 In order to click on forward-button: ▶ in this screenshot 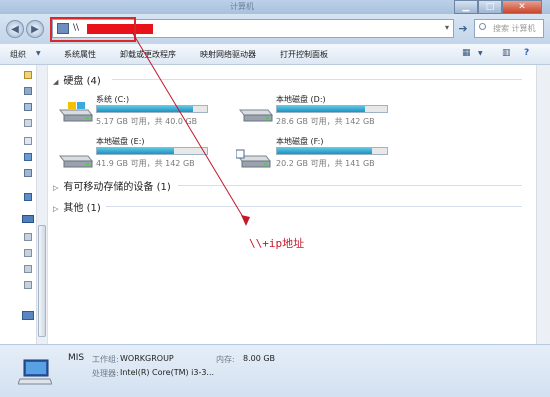, I will do `click(35, 29)`.